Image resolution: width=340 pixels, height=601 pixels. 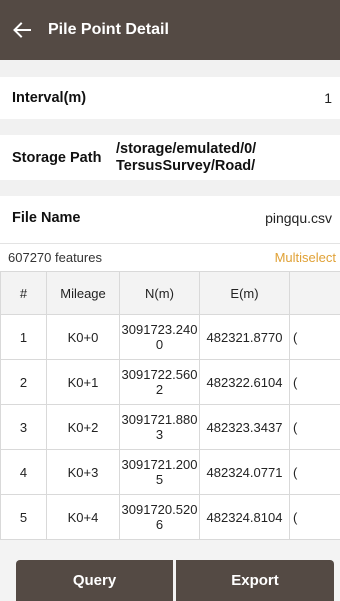 I want to click on table-row: 4 K0+3 3091721.2005 482324.0771 (, so click(x=170, y=472).